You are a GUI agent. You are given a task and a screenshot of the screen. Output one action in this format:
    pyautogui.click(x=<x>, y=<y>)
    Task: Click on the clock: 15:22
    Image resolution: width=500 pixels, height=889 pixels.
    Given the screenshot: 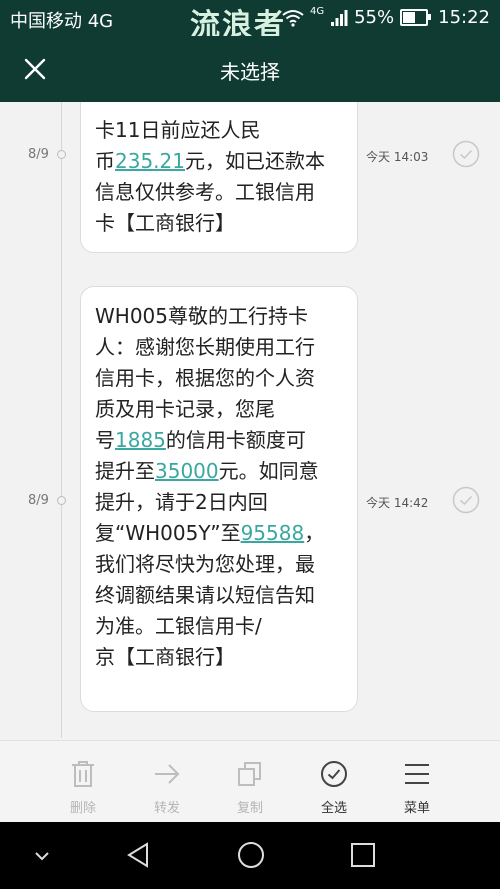 What is the action you would take?
    pyautogui.click(x=464, y=17)
    